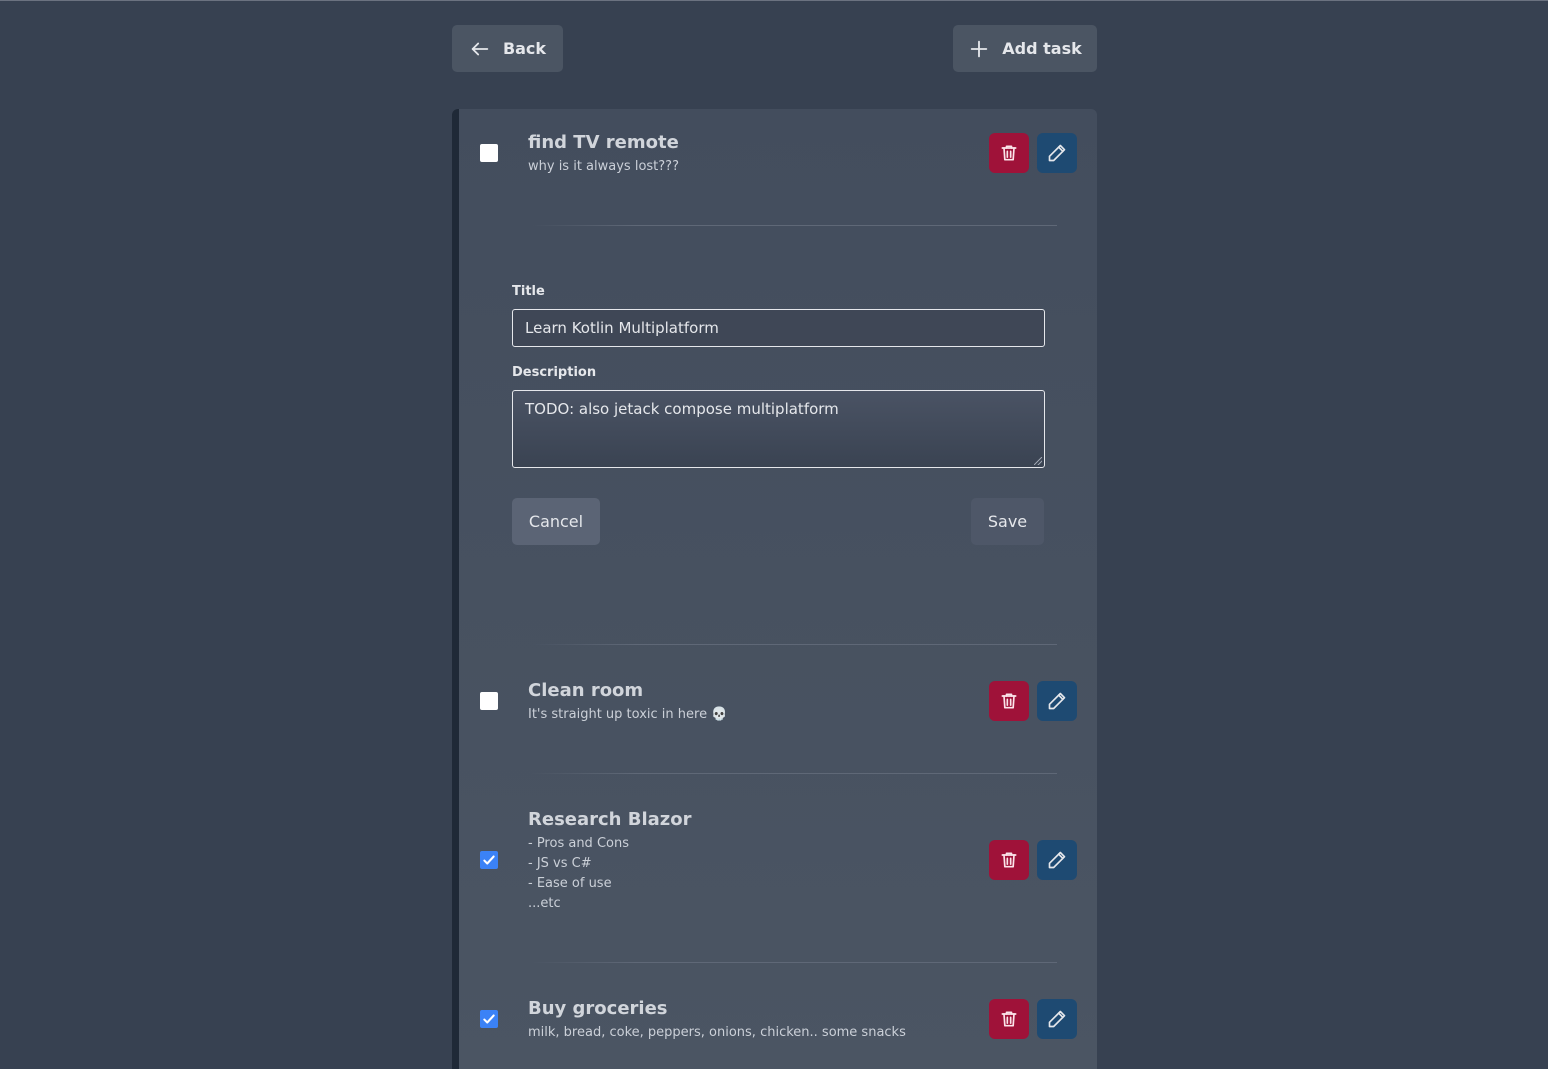 Image resolution: width=1548 pixels, height=1069 pixels. Describe the element at coordinates (598, 1008) in the screenshot. I see `task-title: Buy groceries` at that location.